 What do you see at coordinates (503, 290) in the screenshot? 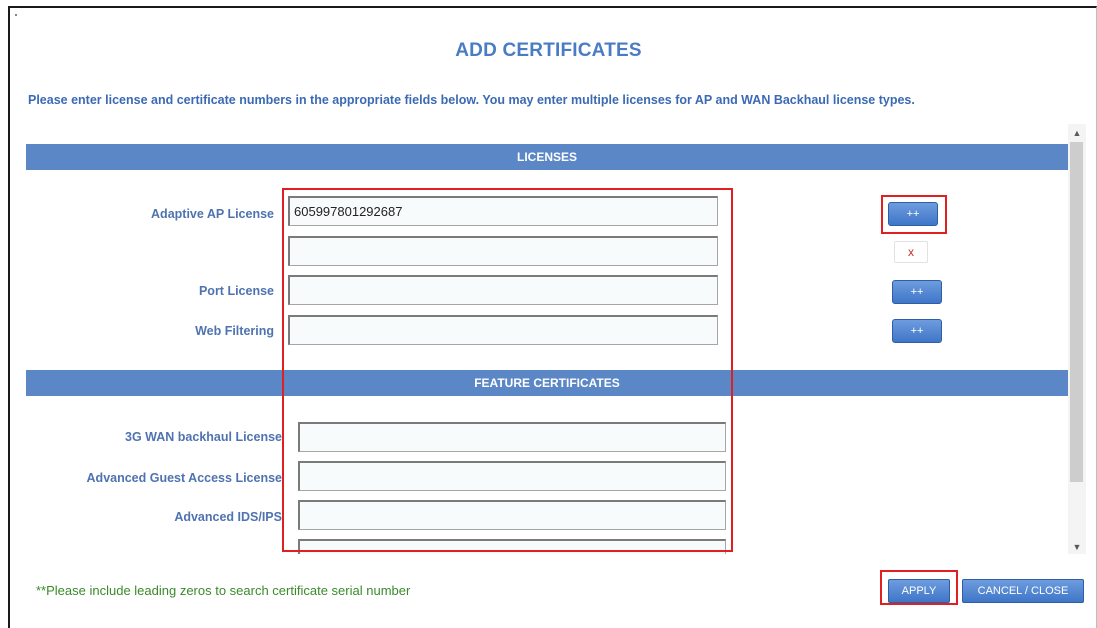
I see `port-license-input` at bounding box center [503, 290].